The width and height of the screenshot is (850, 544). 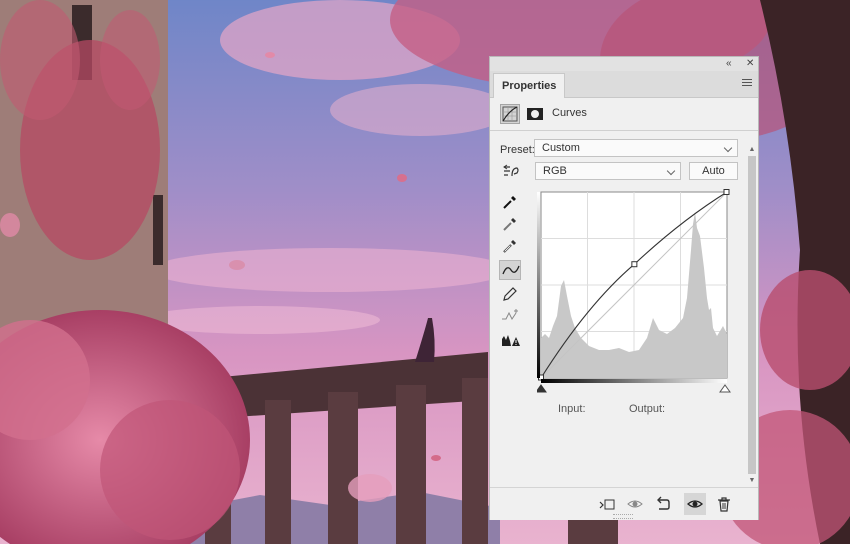 What do you see at coordinates (635, 504) in the screenshot?
I see `view-previous-state-icon` at bounding box center [635, 504].